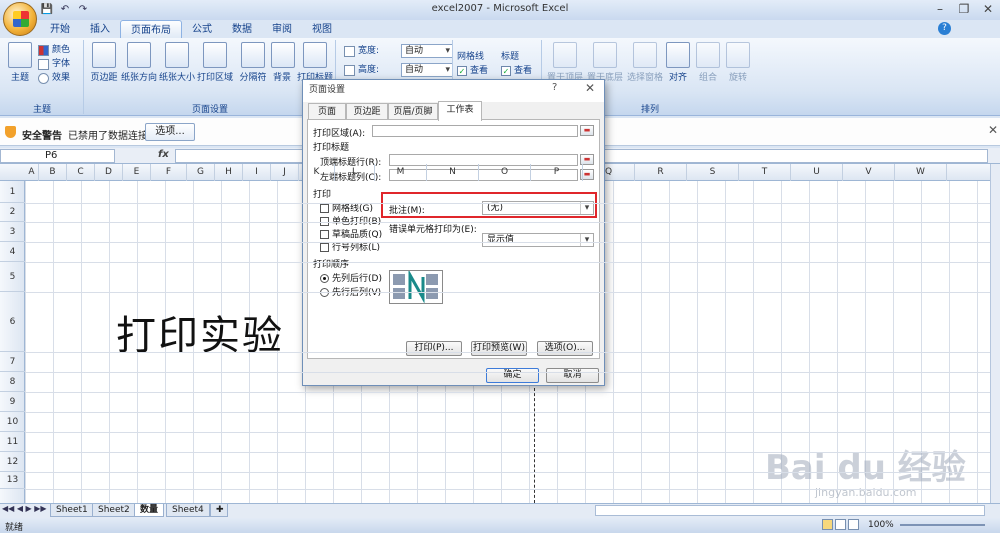  Describe the element at coordinates (202, 29) in the screenshot. I see `tab-formulas: 公式` at that location.